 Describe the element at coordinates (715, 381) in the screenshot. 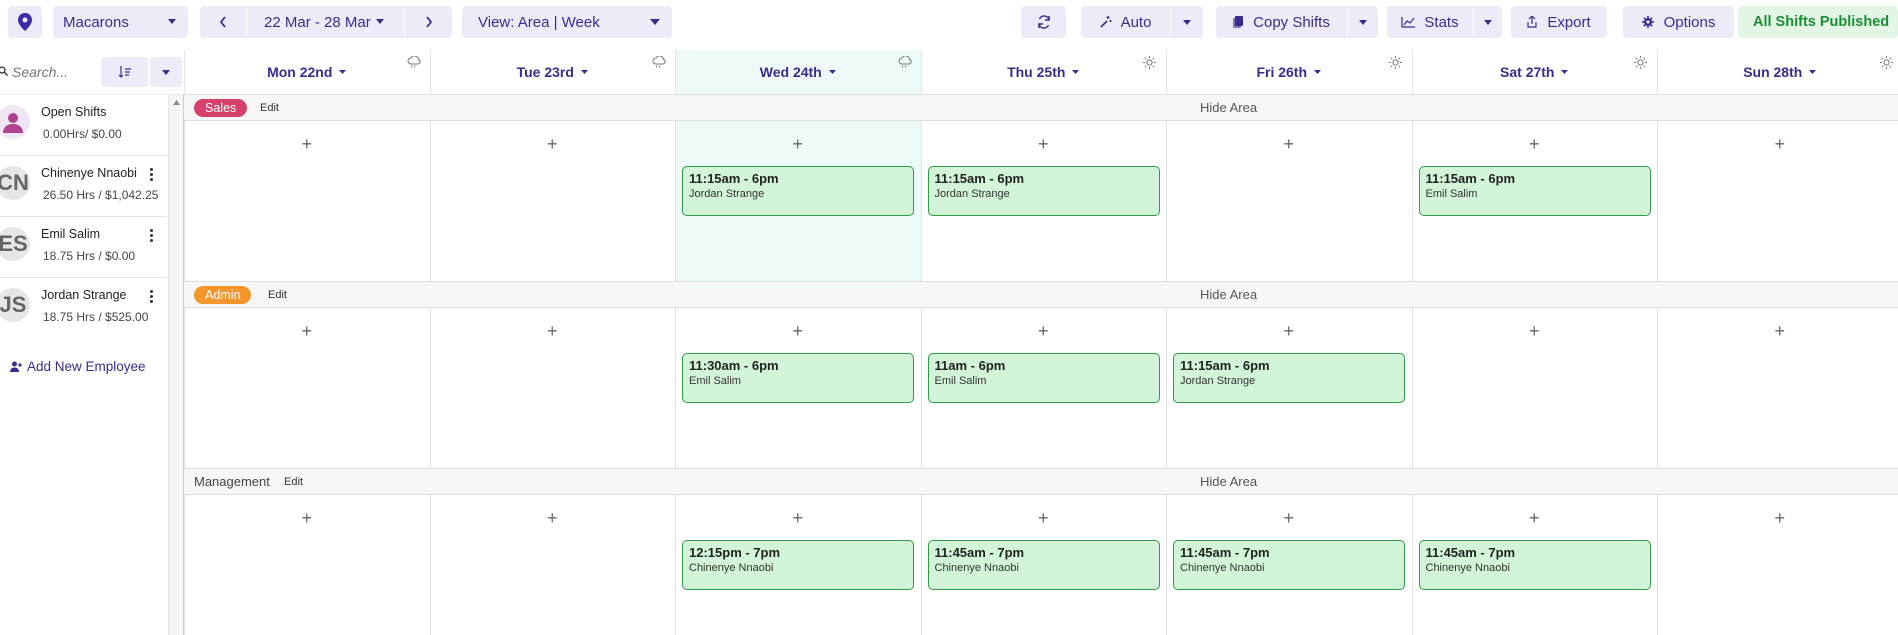

I see `shift-employee: Emil Salim` at that location.